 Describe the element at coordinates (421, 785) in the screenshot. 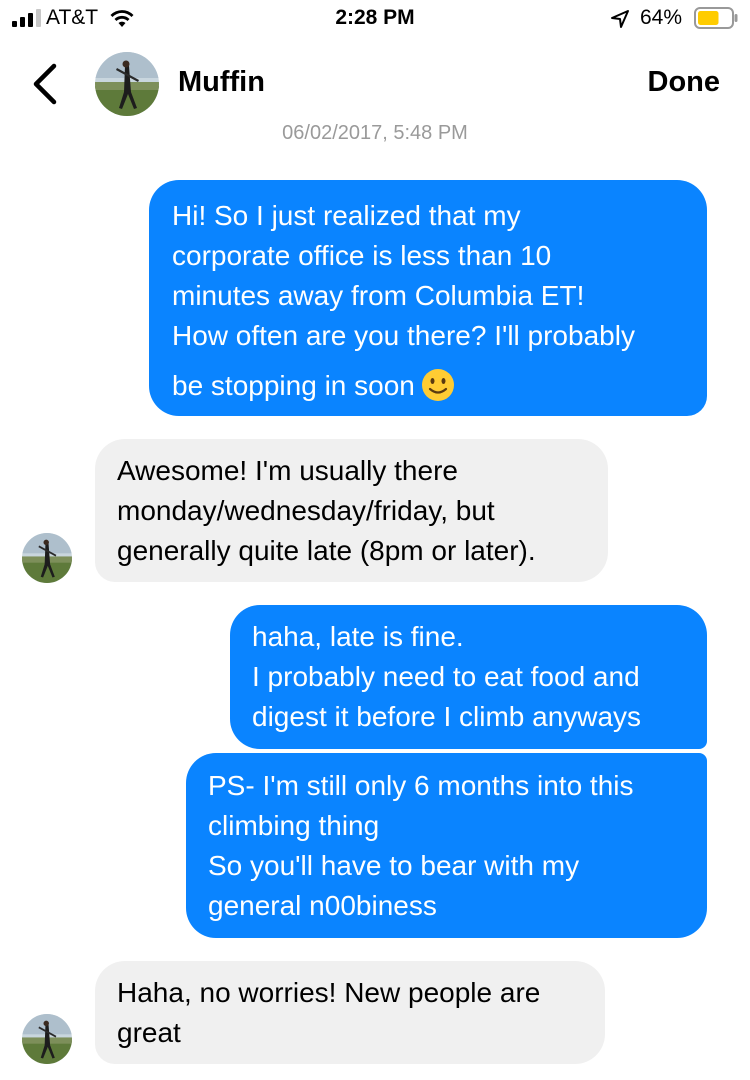

I see `message-line: PS- I'm still only 6 months into this` at that location.